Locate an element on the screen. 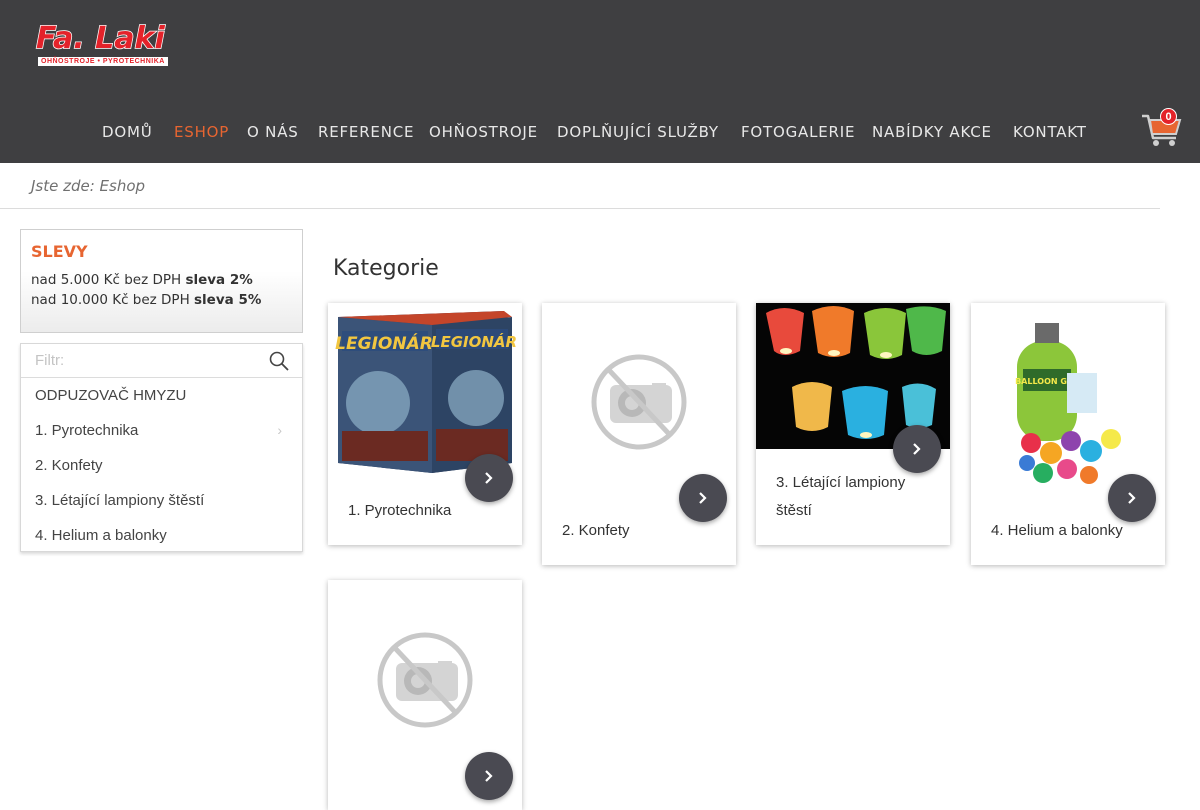 The height and width of the screenshot is (810, 1200). category-card-label: 2. Konfety is located at coordinates (596, 530).